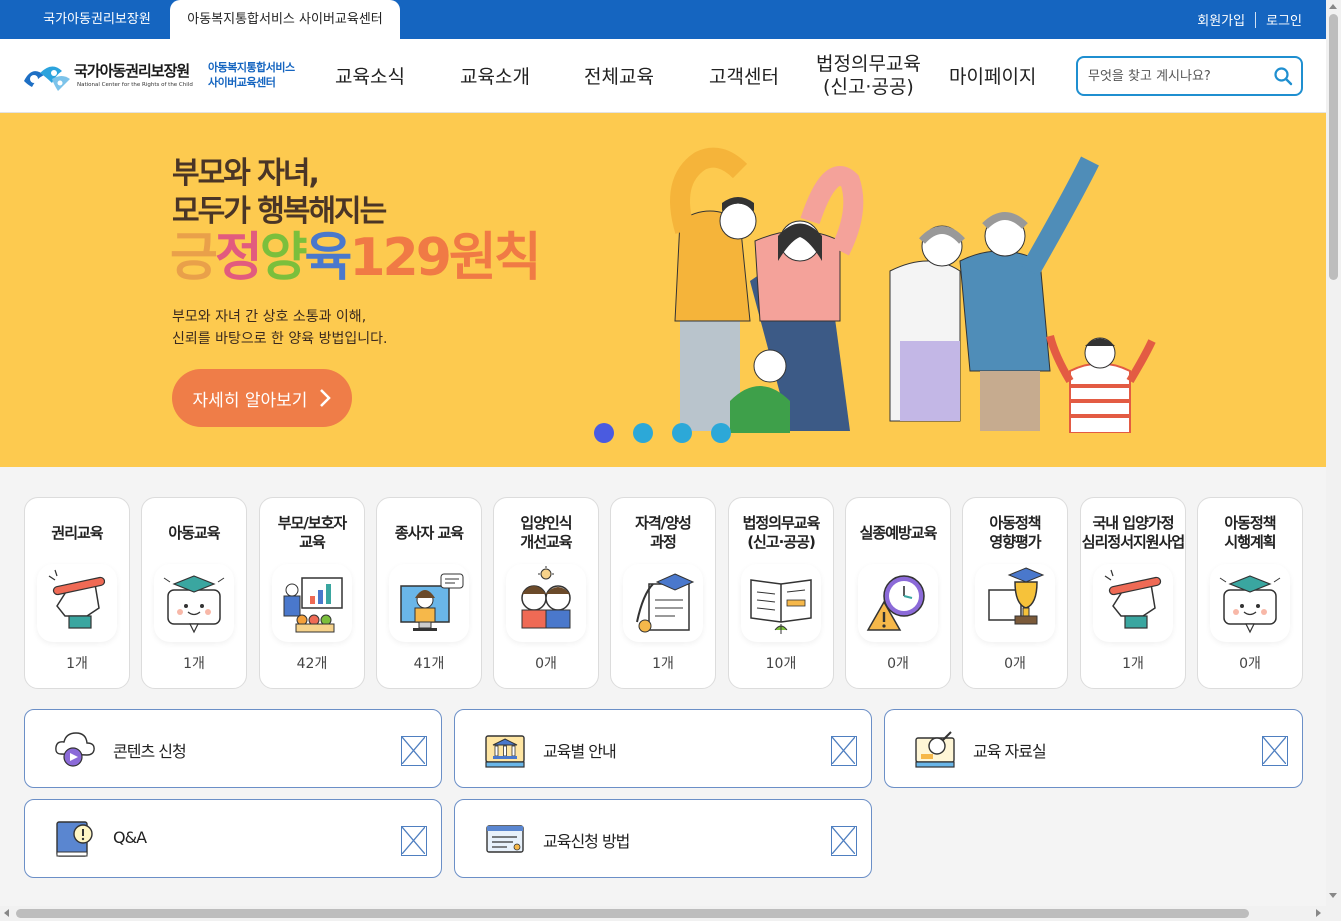 This screenshot has width=1341, height=921. Describe the element at coordinates (75, 749) in the screenshot. I see `cloud-play-icon` at that location.